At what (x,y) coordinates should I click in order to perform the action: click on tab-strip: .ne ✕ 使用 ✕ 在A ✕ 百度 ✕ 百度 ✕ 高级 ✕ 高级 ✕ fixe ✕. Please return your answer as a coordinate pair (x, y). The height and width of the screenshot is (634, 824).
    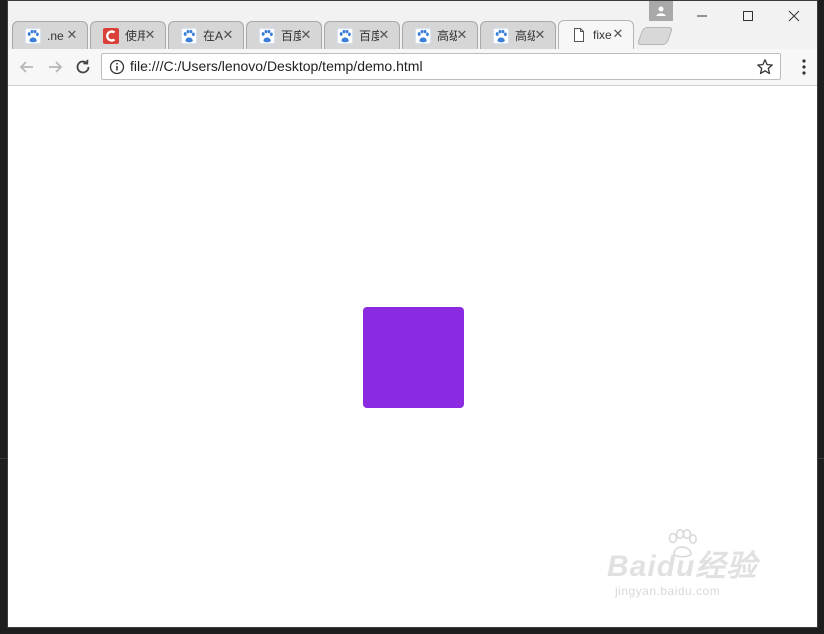
    Looking at the image, I should click on (343, 34).